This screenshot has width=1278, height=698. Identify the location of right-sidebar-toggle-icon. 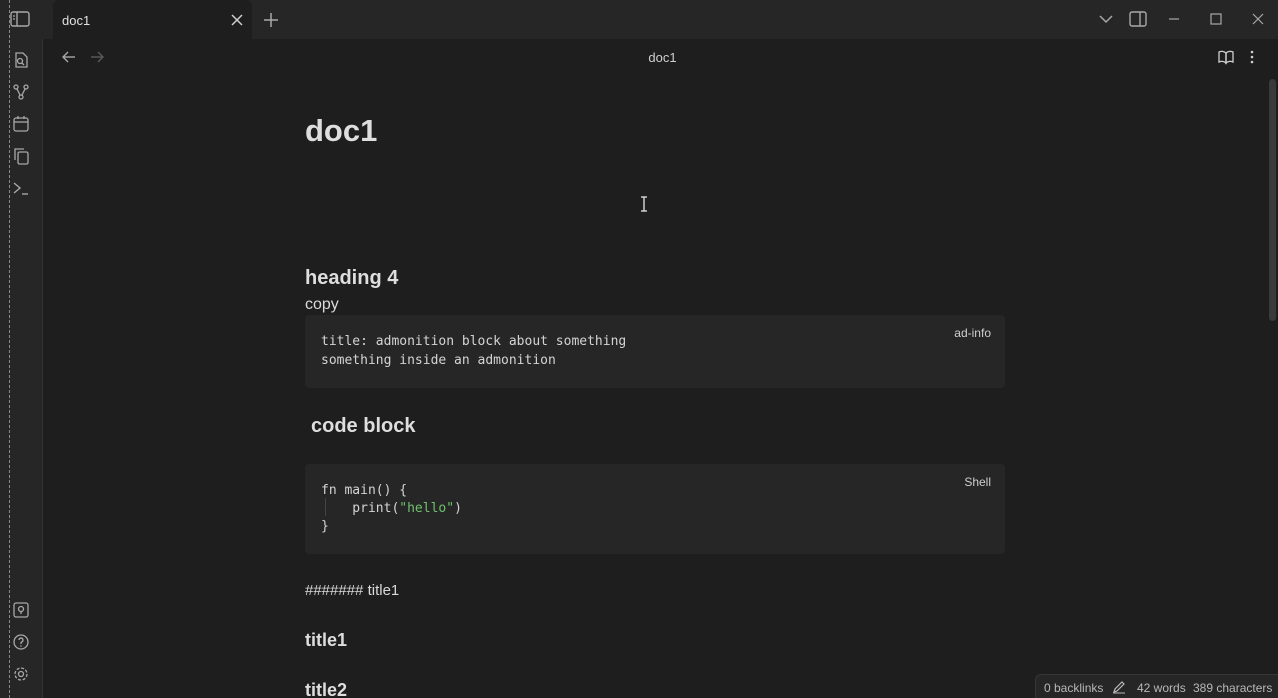
(1138, 19).